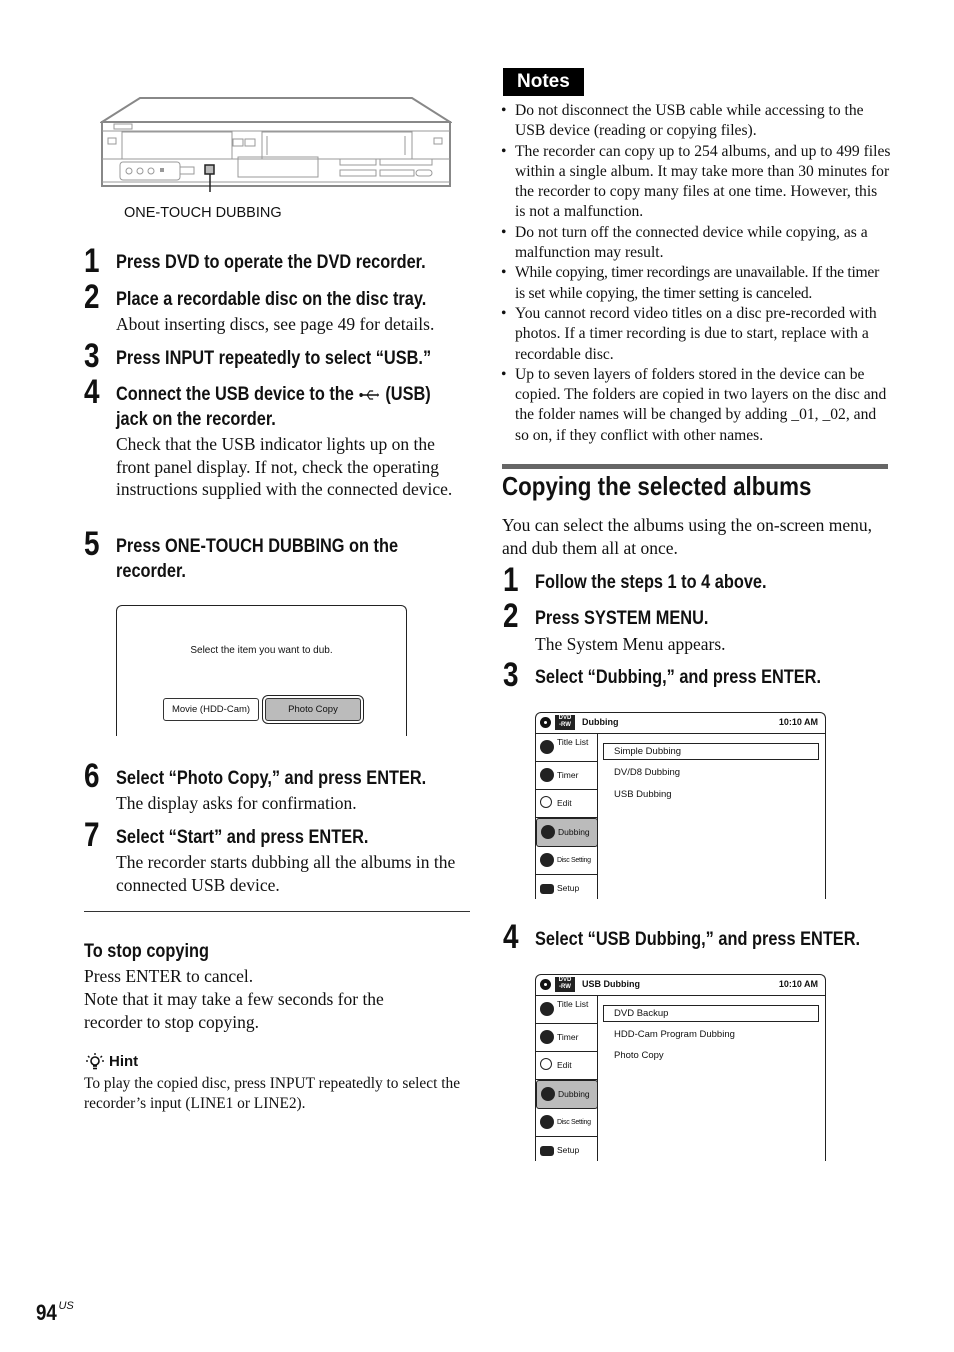 The image size is (954, 1352). I want to click on step-number: 6, so click(92, 776).